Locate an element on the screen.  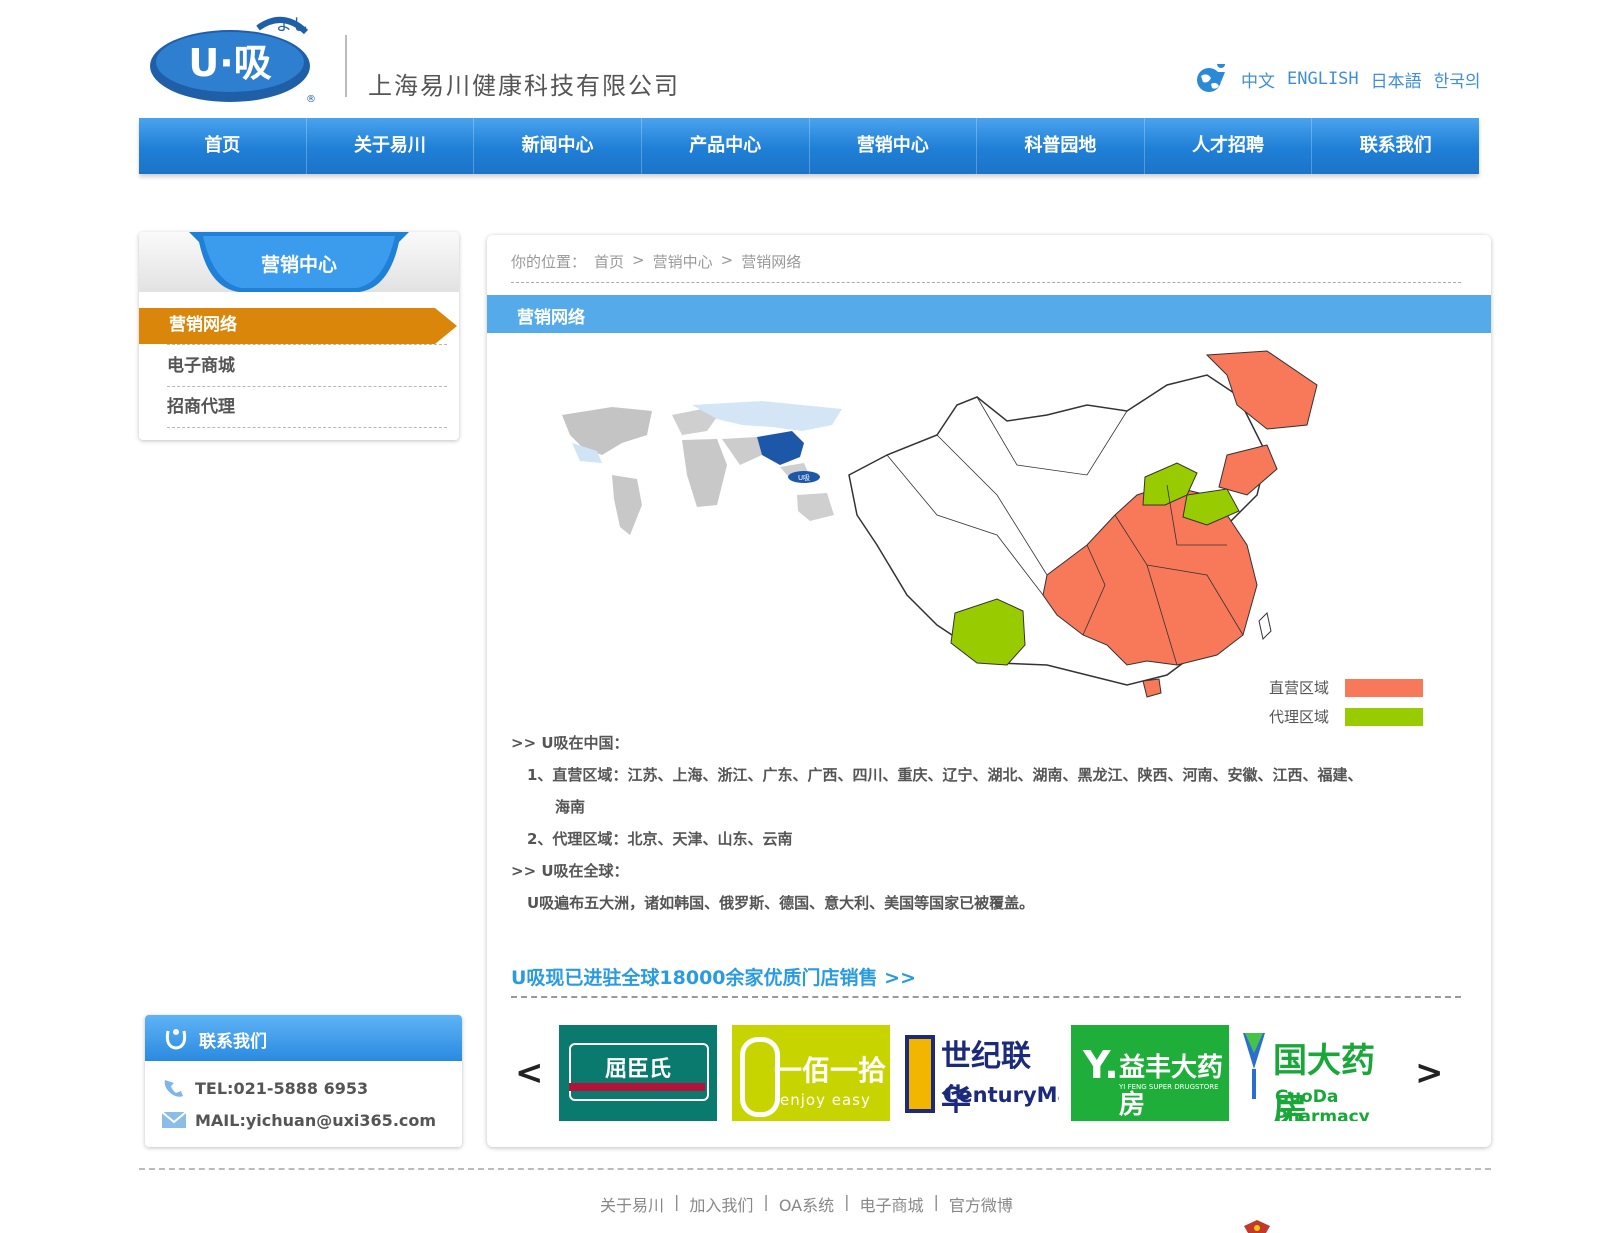
china-heading: >> U吸在中国： is located at coordinates (570, 743).